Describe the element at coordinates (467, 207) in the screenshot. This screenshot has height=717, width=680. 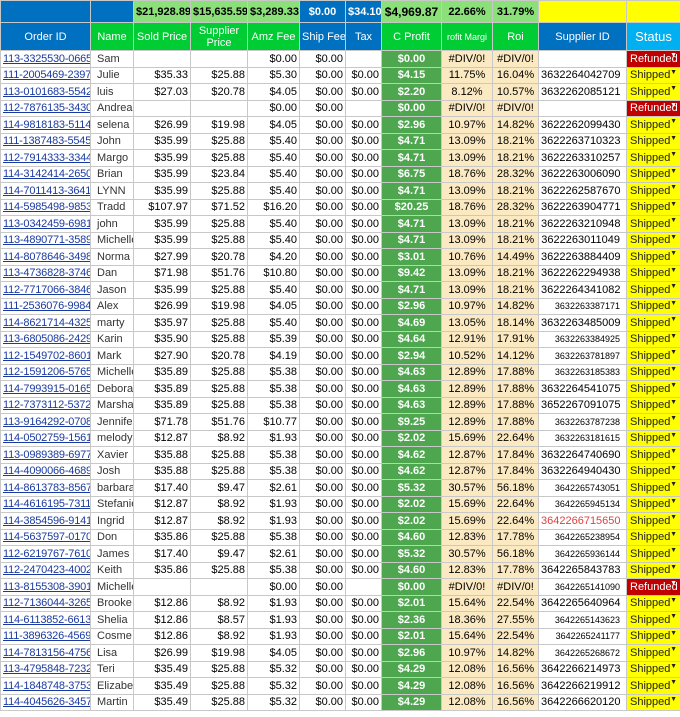
I see `profit-margin-cell: 18.76%` at that location.